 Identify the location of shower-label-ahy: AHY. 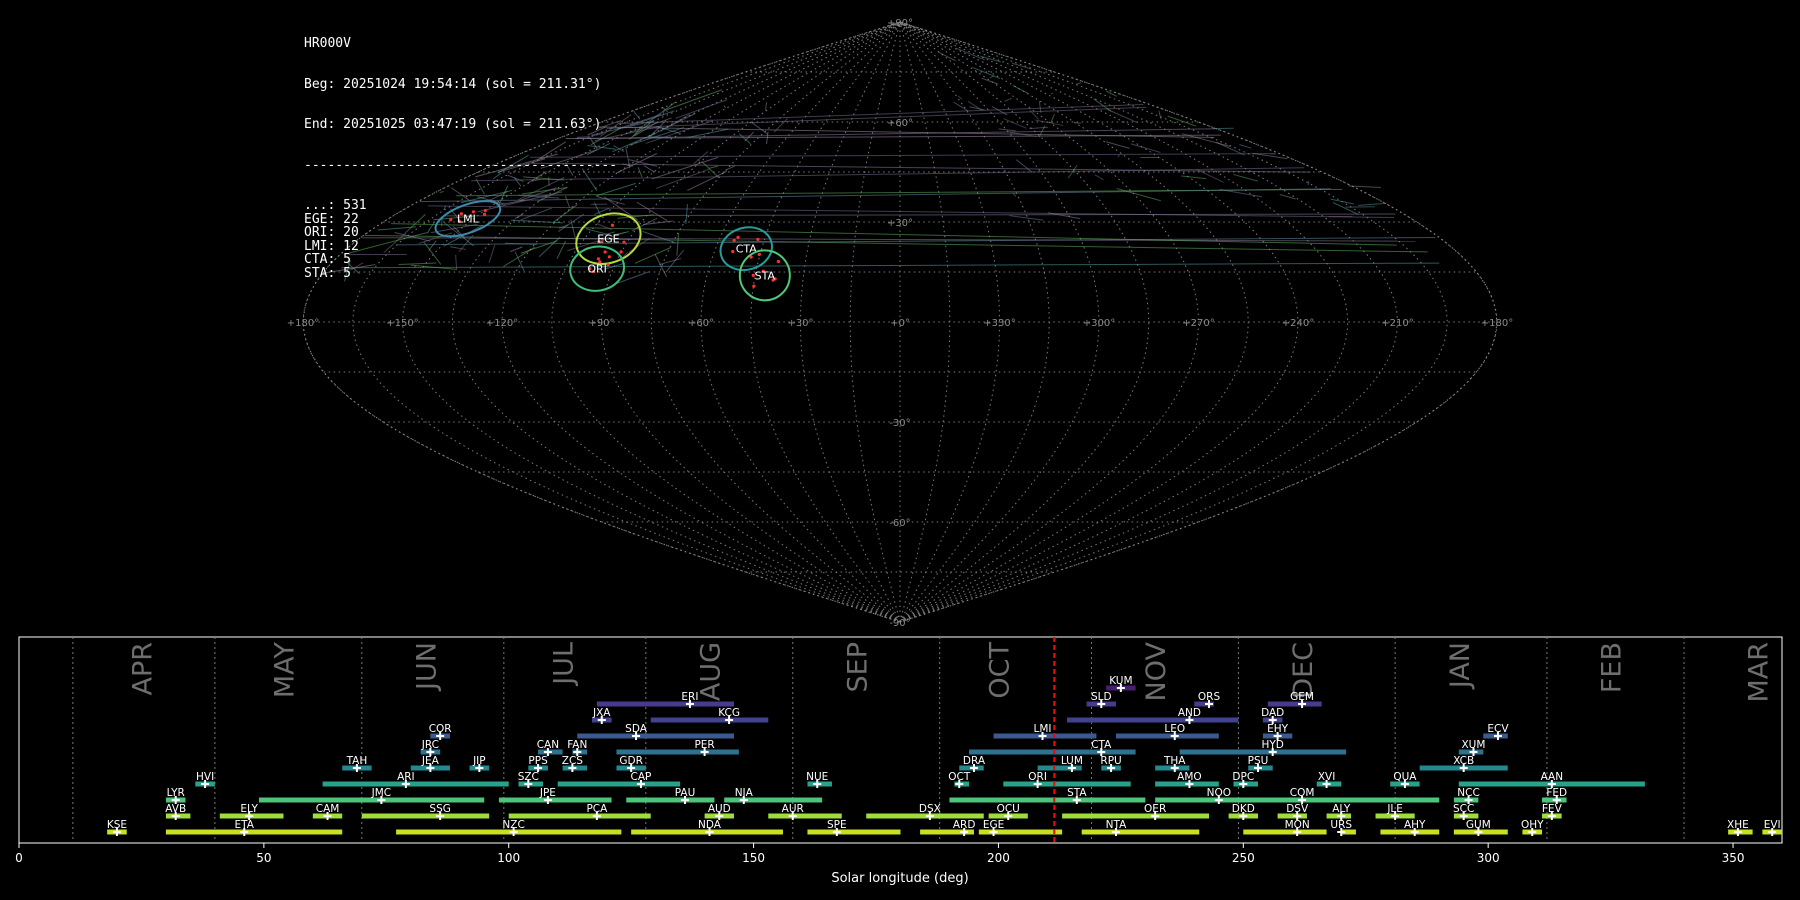
(1415, 825).